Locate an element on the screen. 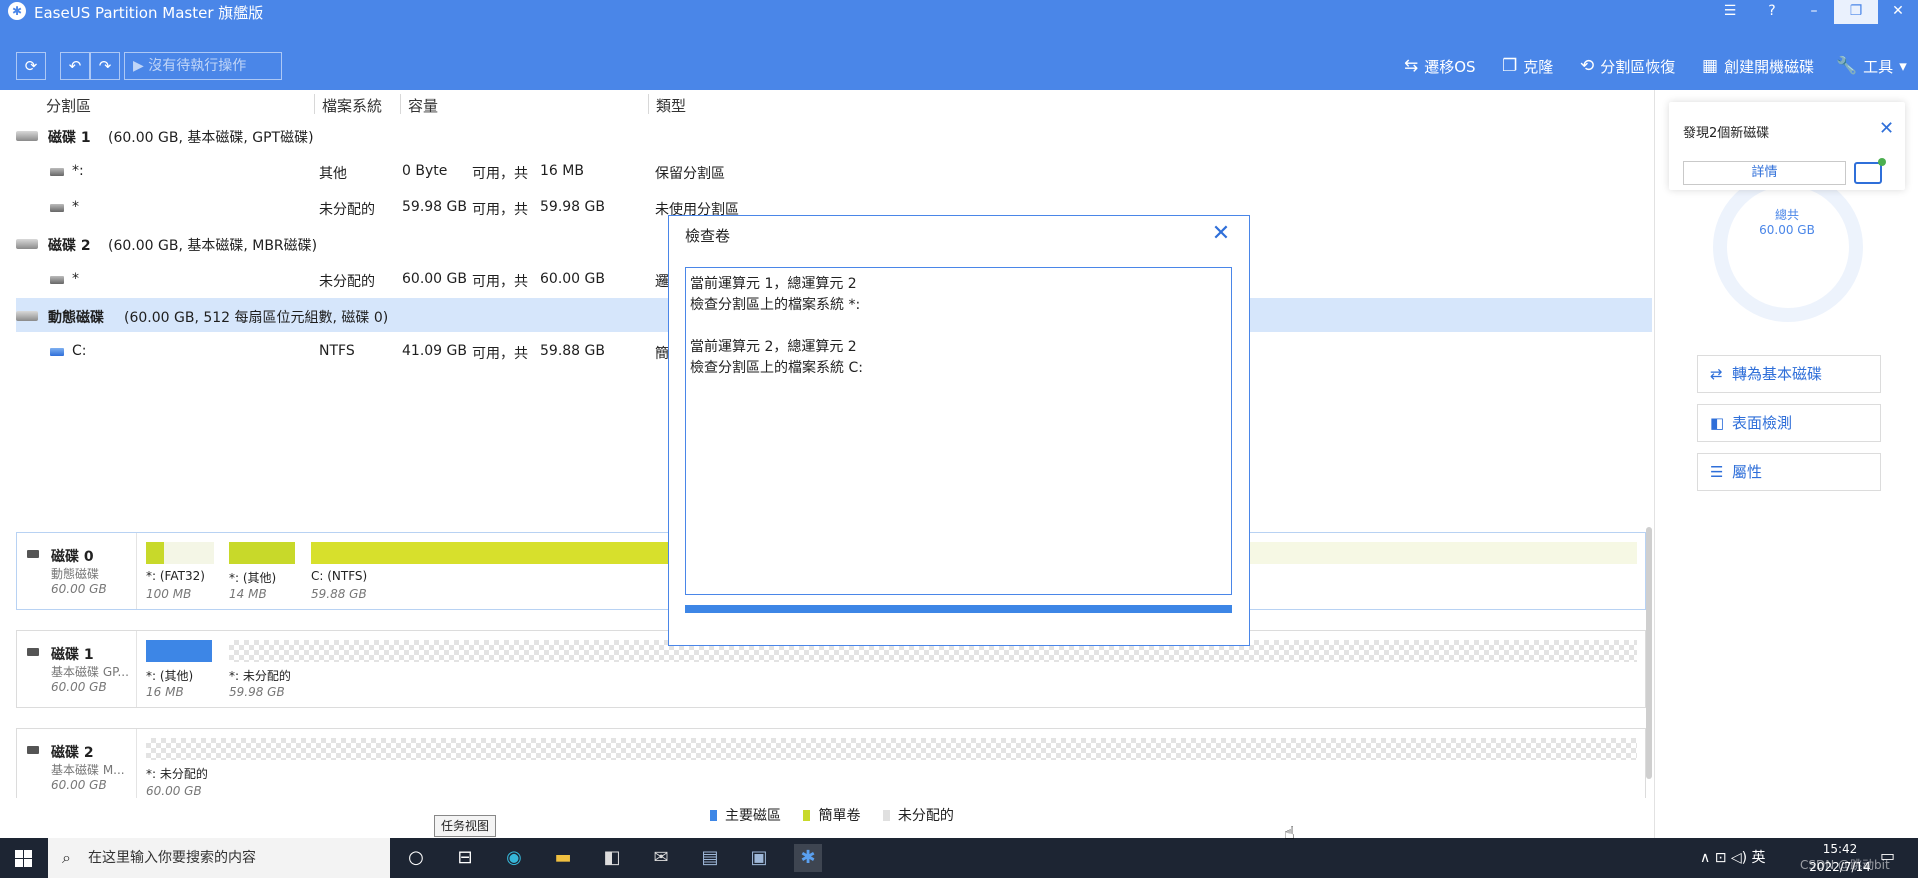 This screenshot has width=1918, height=878. undo-button: ↶ is located at coordinates (75, 66).